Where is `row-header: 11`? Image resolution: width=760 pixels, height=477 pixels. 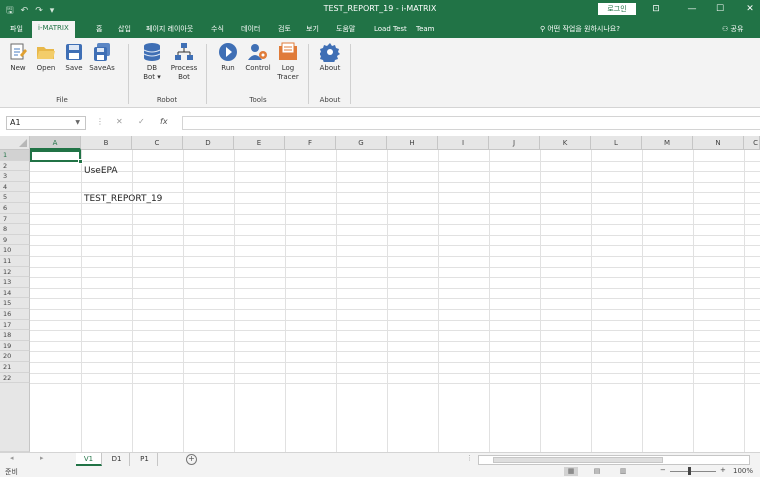
row-header: 11 is located at coordinates (15, 261).